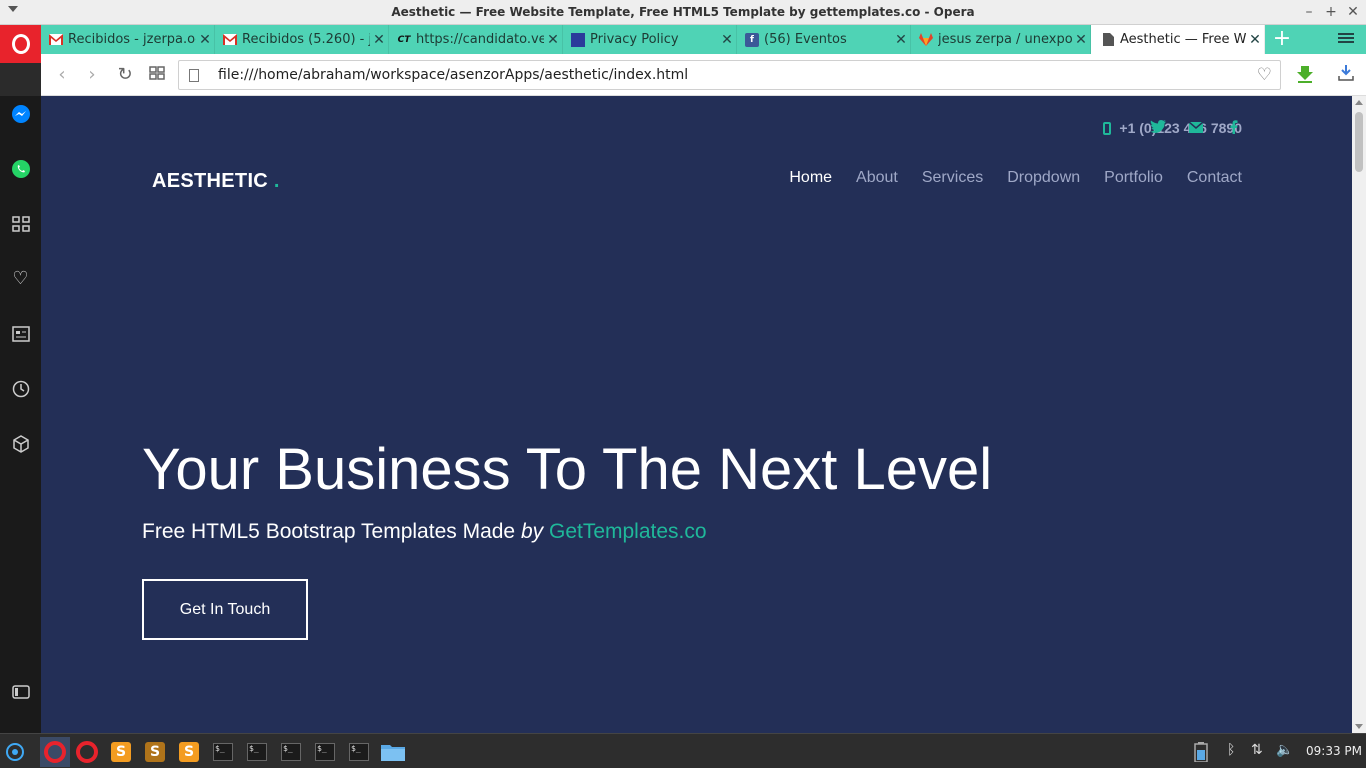 This screenshot has height=768, width=1366. Describe the element at coordinates (329, 531) in the screenshot. I see `hero-sub-text: Free HTML5 Bootstrap Templates Made` at that location.